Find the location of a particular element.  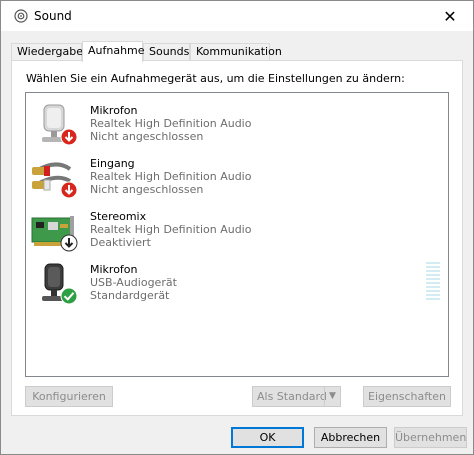

close-button: ✕ is located at coordinates (450, 16).